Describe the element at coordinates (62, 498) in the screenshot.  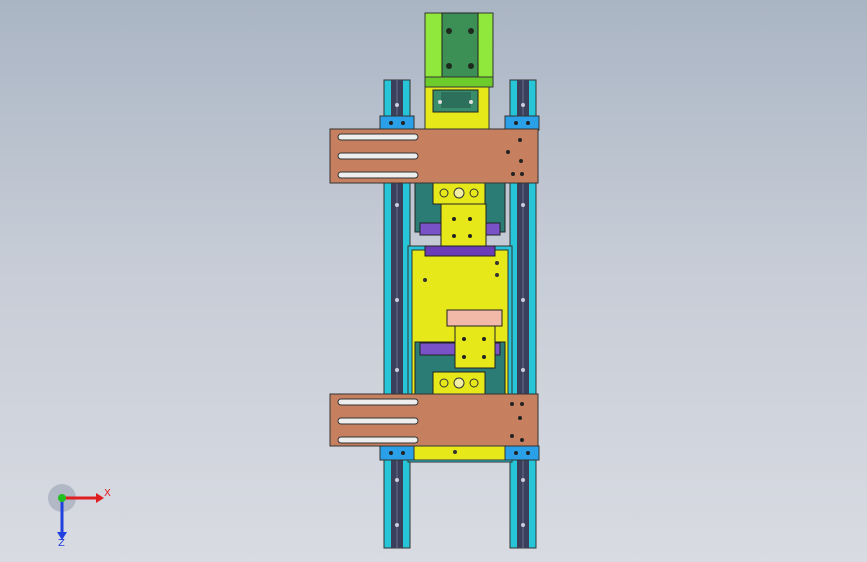
I see `y-axis-dot` at that location.